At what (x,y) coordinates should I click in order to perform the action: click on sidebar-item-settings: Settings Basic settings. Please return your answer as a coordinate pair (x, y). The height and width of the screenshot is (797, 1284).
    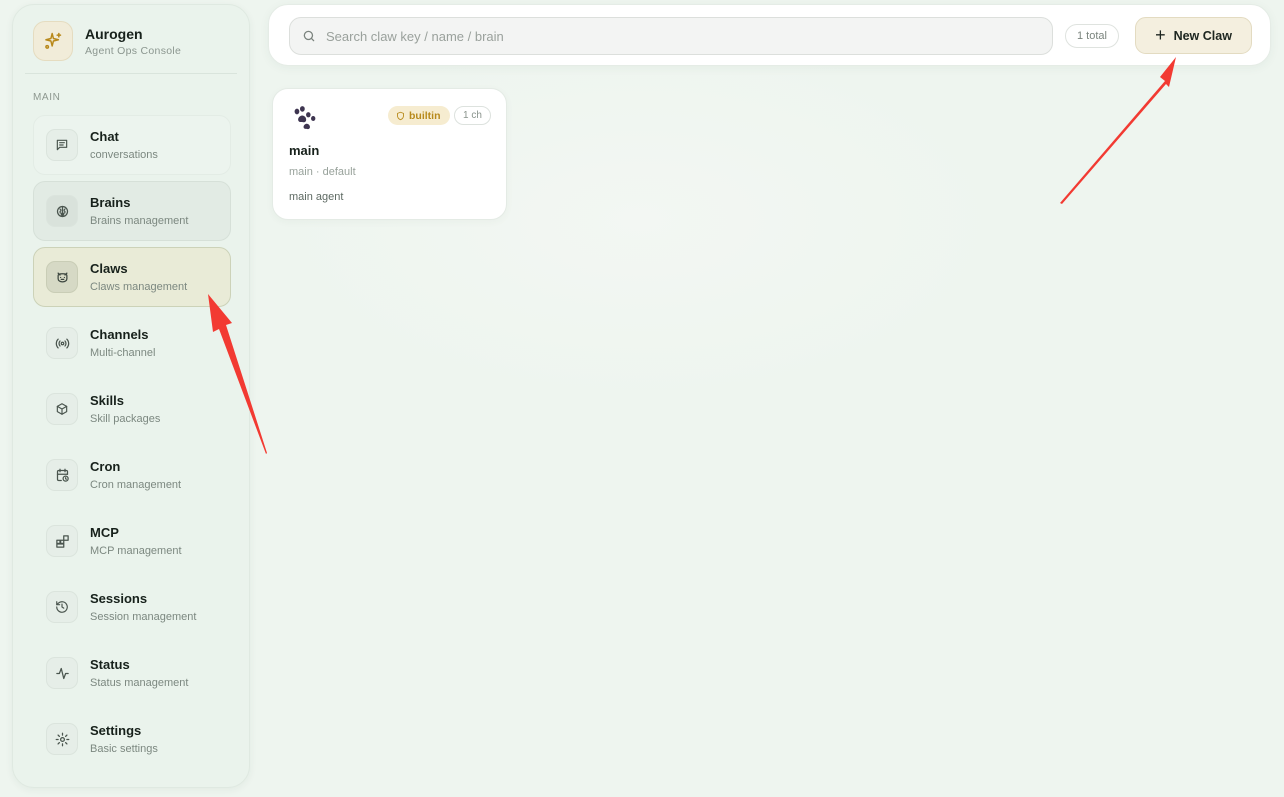
    Looking at the image, I should click on (132, 739).